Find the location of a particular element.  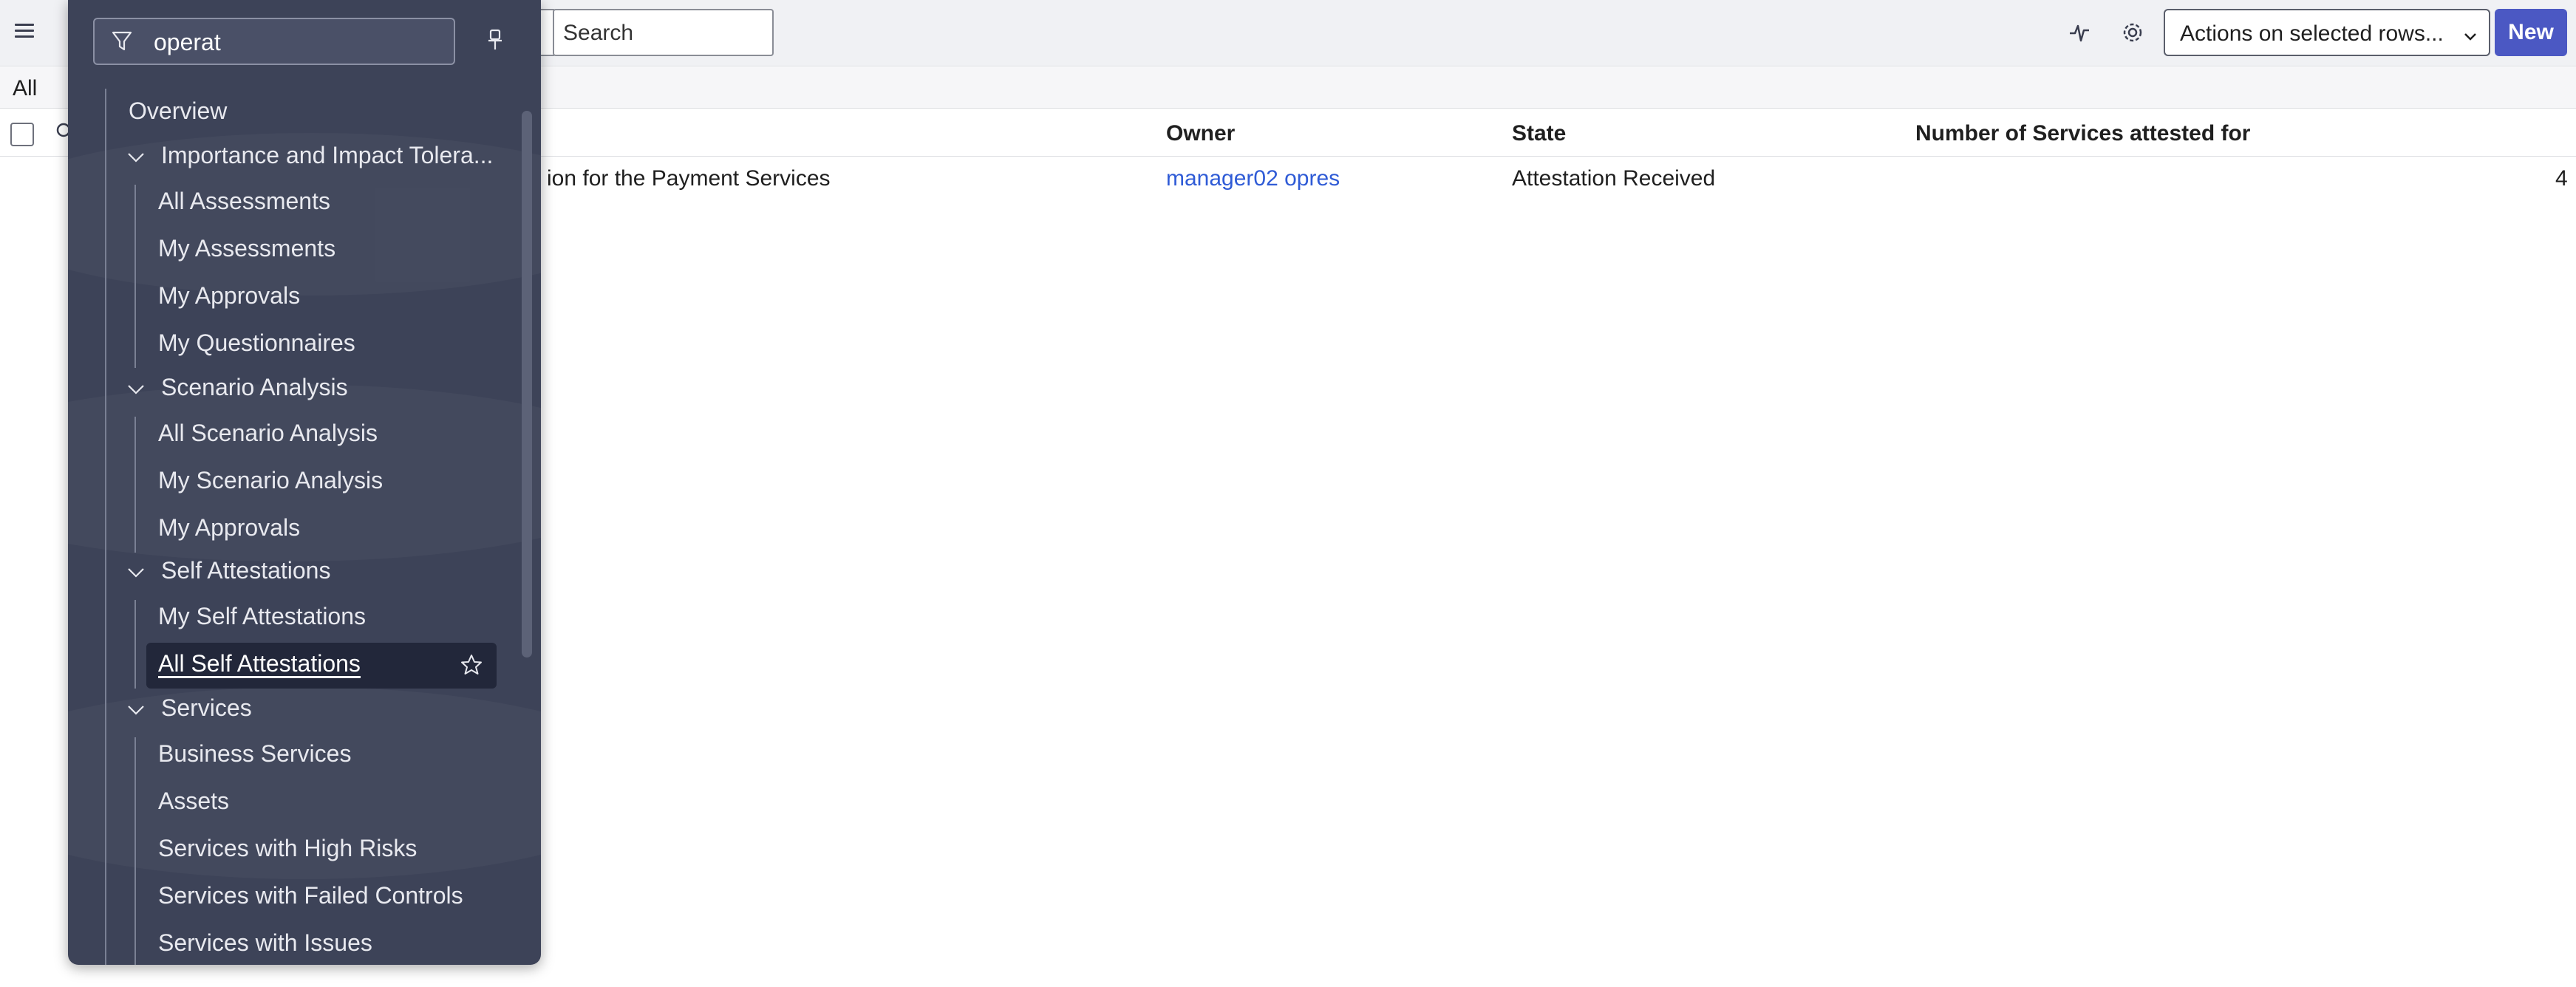

navigator-filter-input: operat is located at coordinates (274, 41).